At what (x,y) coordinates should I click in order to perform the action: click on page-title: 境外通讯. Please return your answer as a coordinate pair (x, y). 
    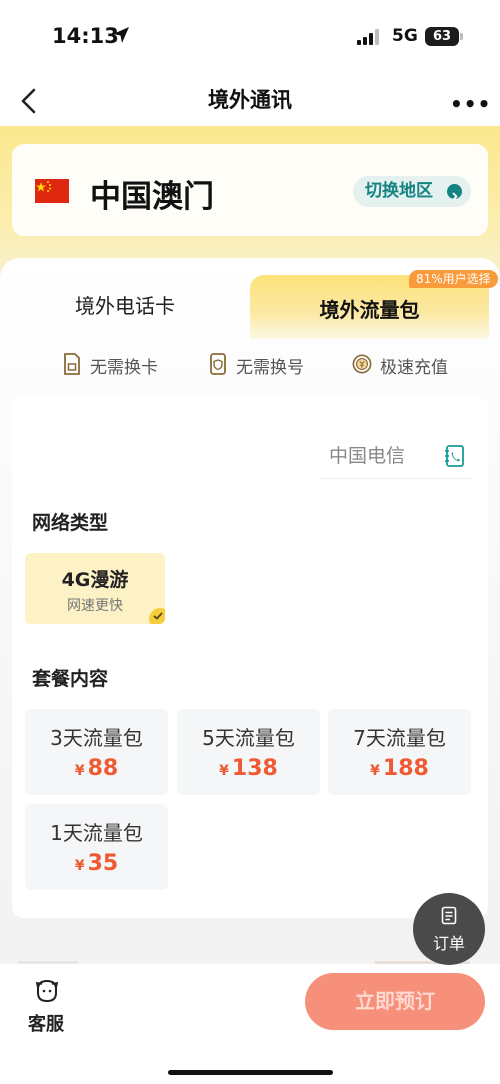
    Looking at the image, I should click on (250, 100).